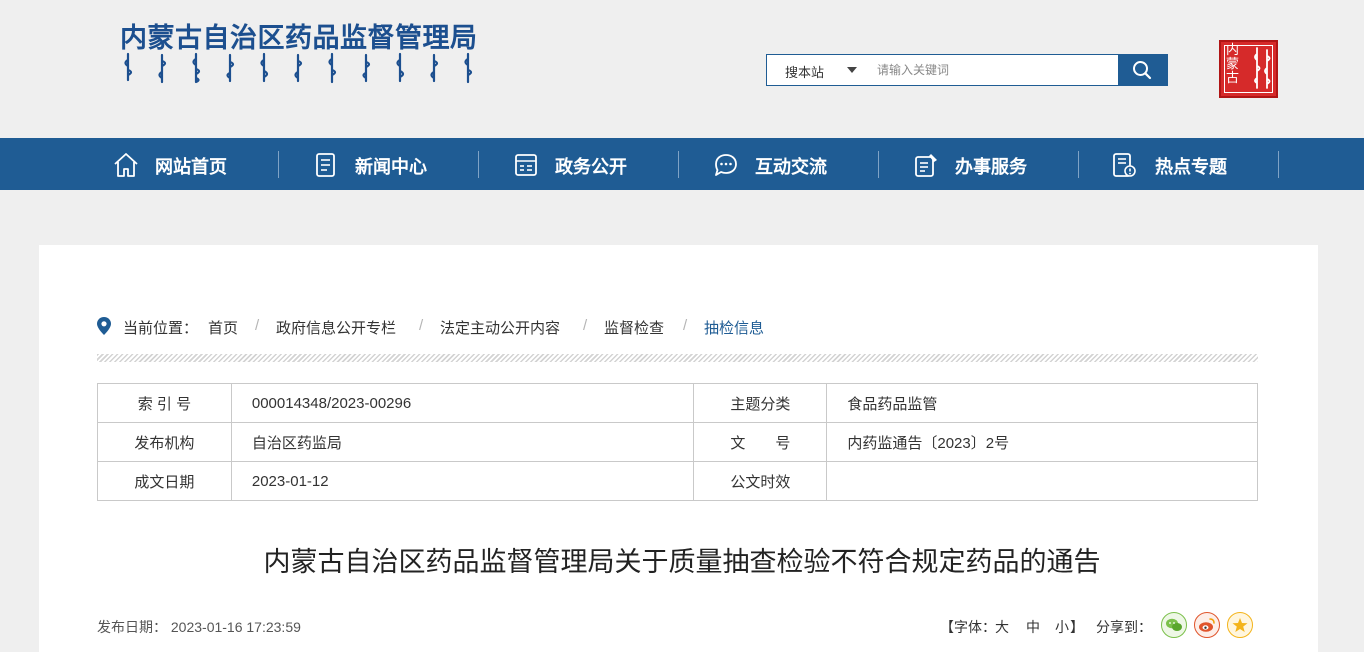 The height and width of the screenshot is (652, 1364). What do you see at coordinates (591, 167) in the screenshot?
I see `nav-item-label: 政务公开` at bounding box center [591, 167].